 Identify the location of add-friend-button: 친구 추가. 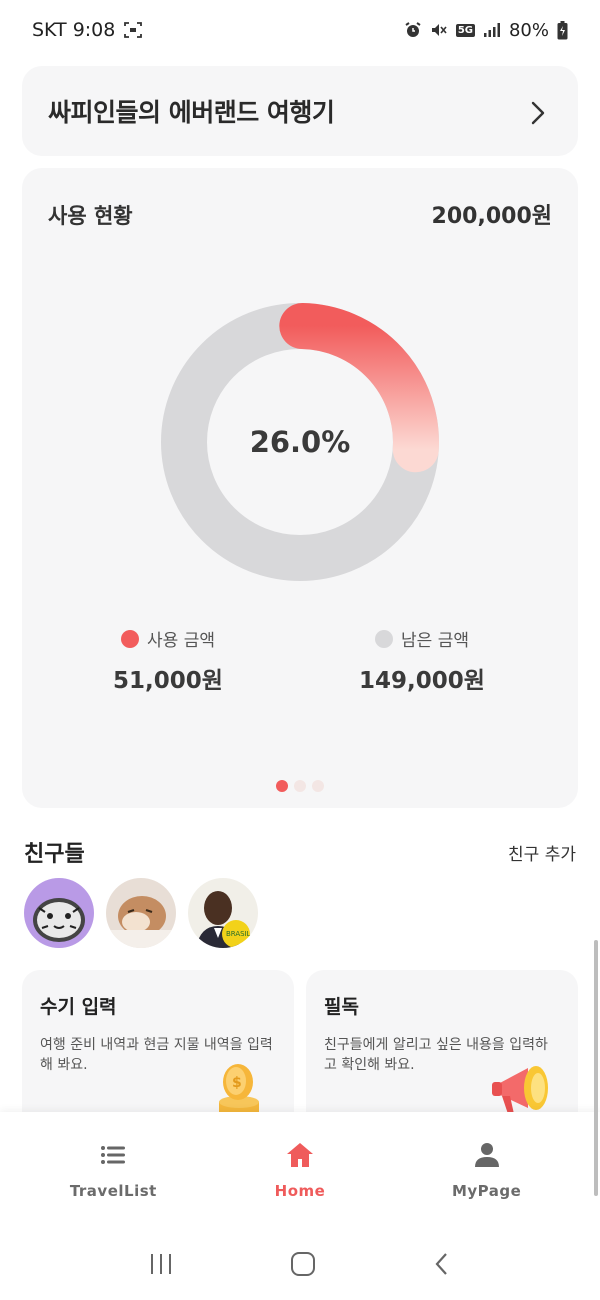
(542, 852).